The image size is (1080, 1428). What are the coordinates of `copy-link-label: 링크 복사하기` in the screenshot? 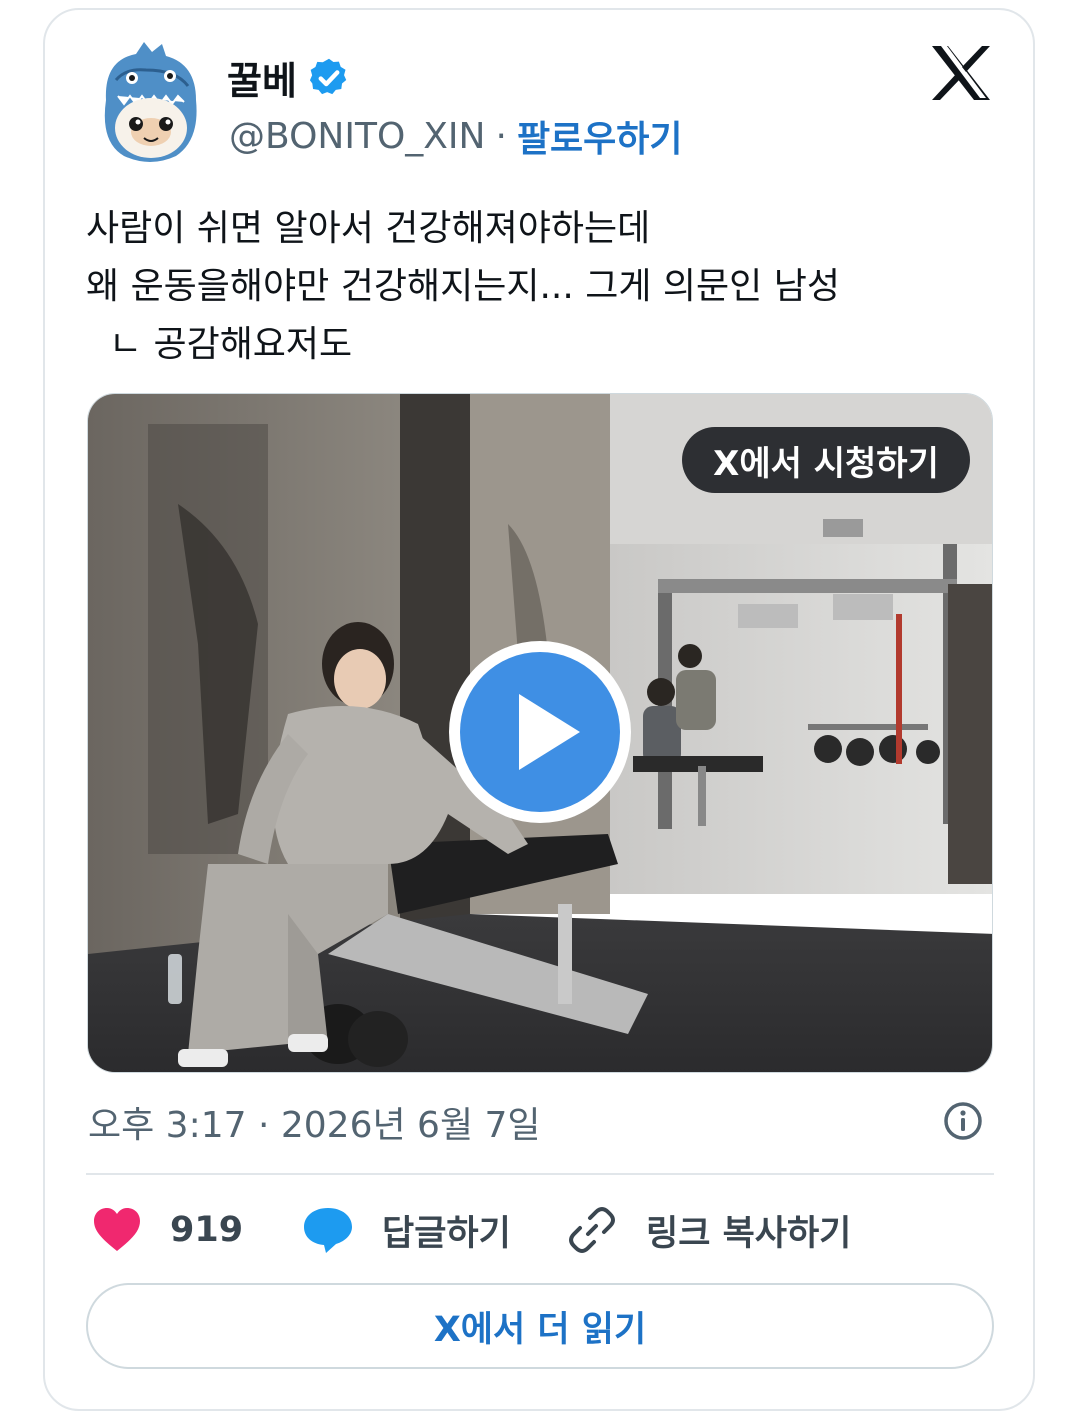 It's located at (749, 1233).